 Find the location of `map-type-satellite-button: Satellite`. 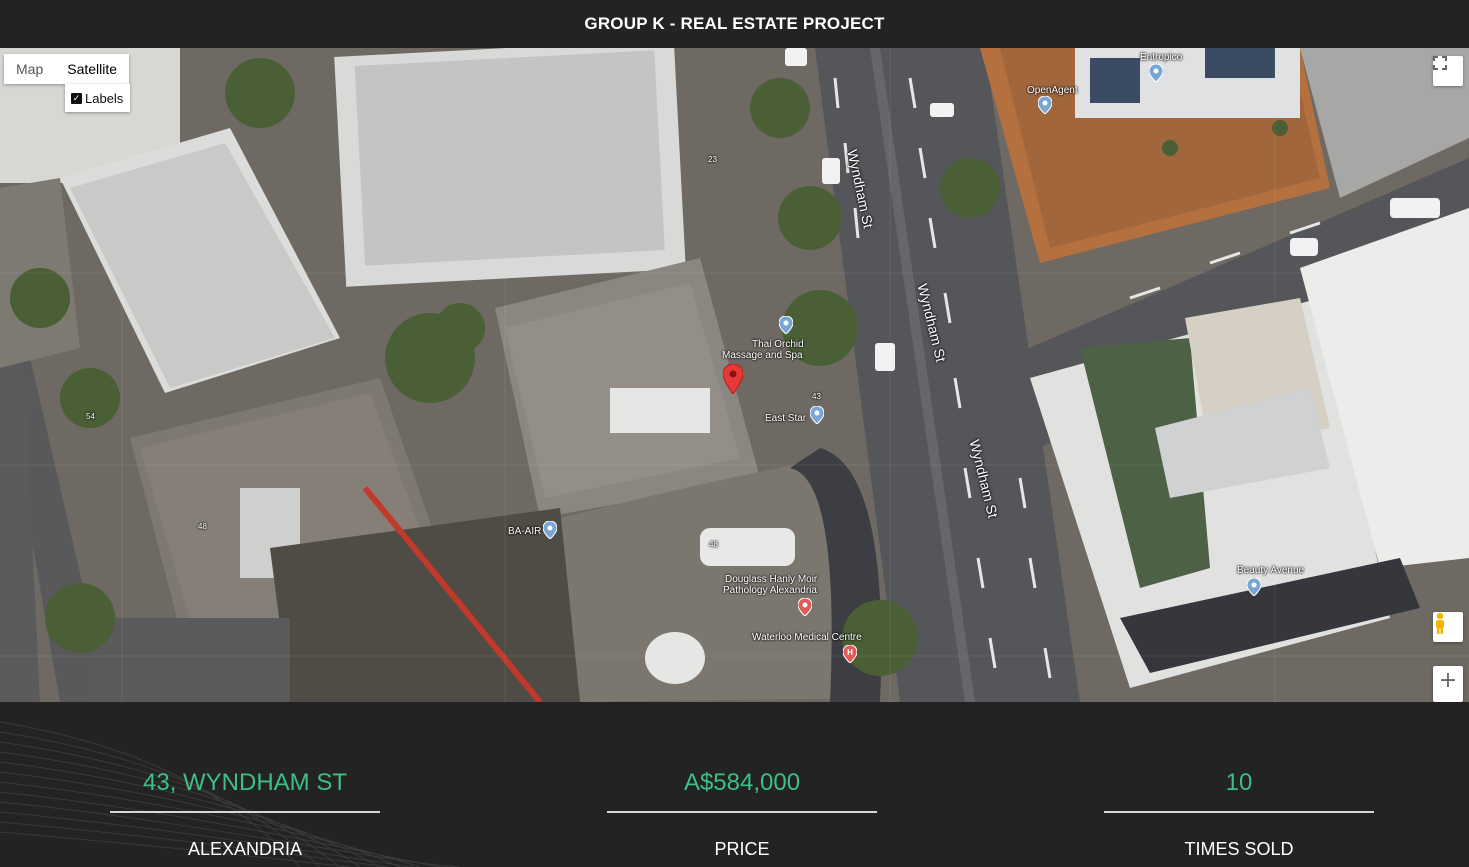

map-type-satellite-button: Satellite is located at coordinates (92, 69).